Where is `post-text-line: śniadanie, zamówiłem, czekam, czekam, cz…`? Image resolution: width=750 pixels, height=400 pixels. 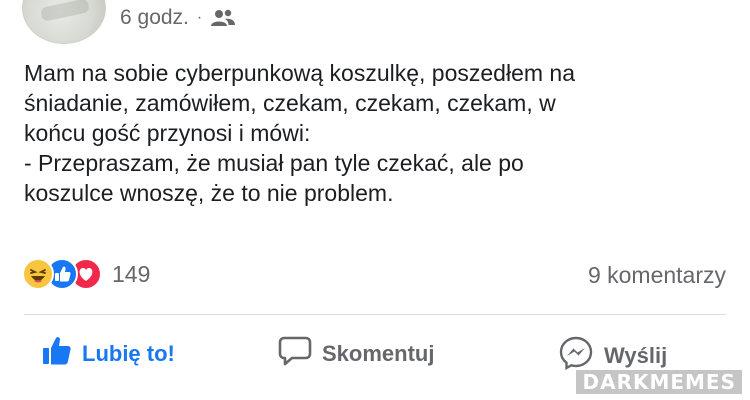
post-text-line: śniadanie, zamówiłem, czekam, czekam, cz… is located at coordinates (290, 103).